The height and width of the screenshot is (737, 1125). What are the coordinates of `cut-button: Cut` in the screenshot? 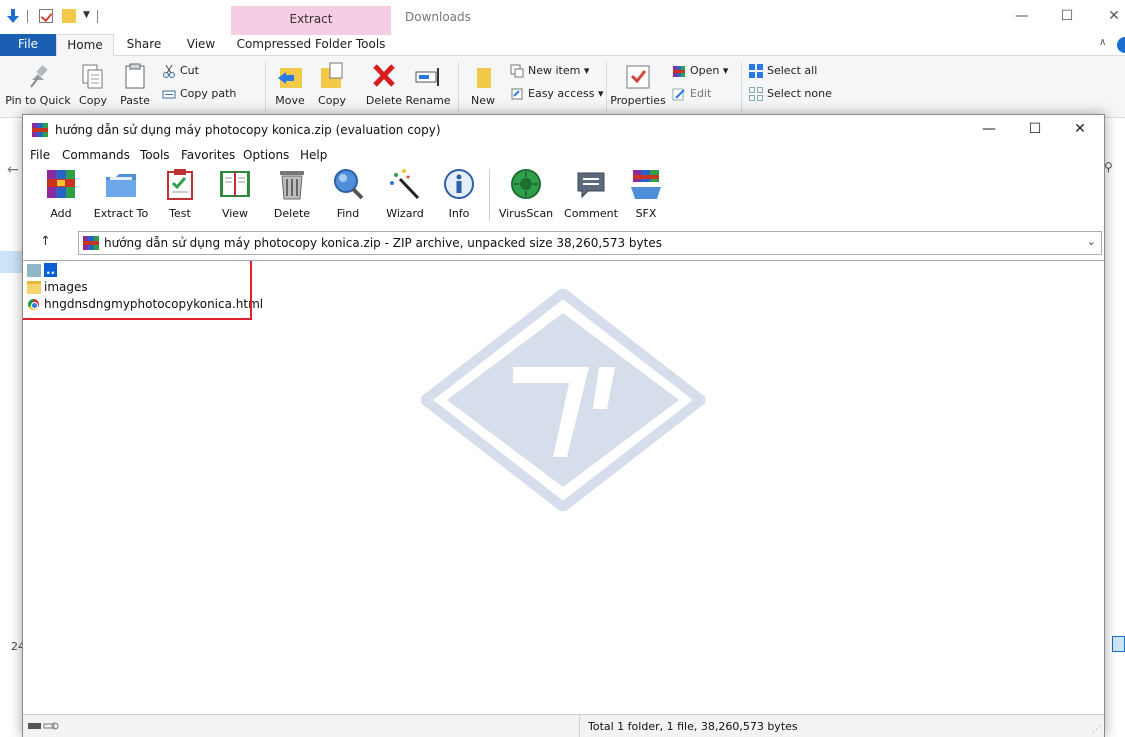 It's located at (180, 71).